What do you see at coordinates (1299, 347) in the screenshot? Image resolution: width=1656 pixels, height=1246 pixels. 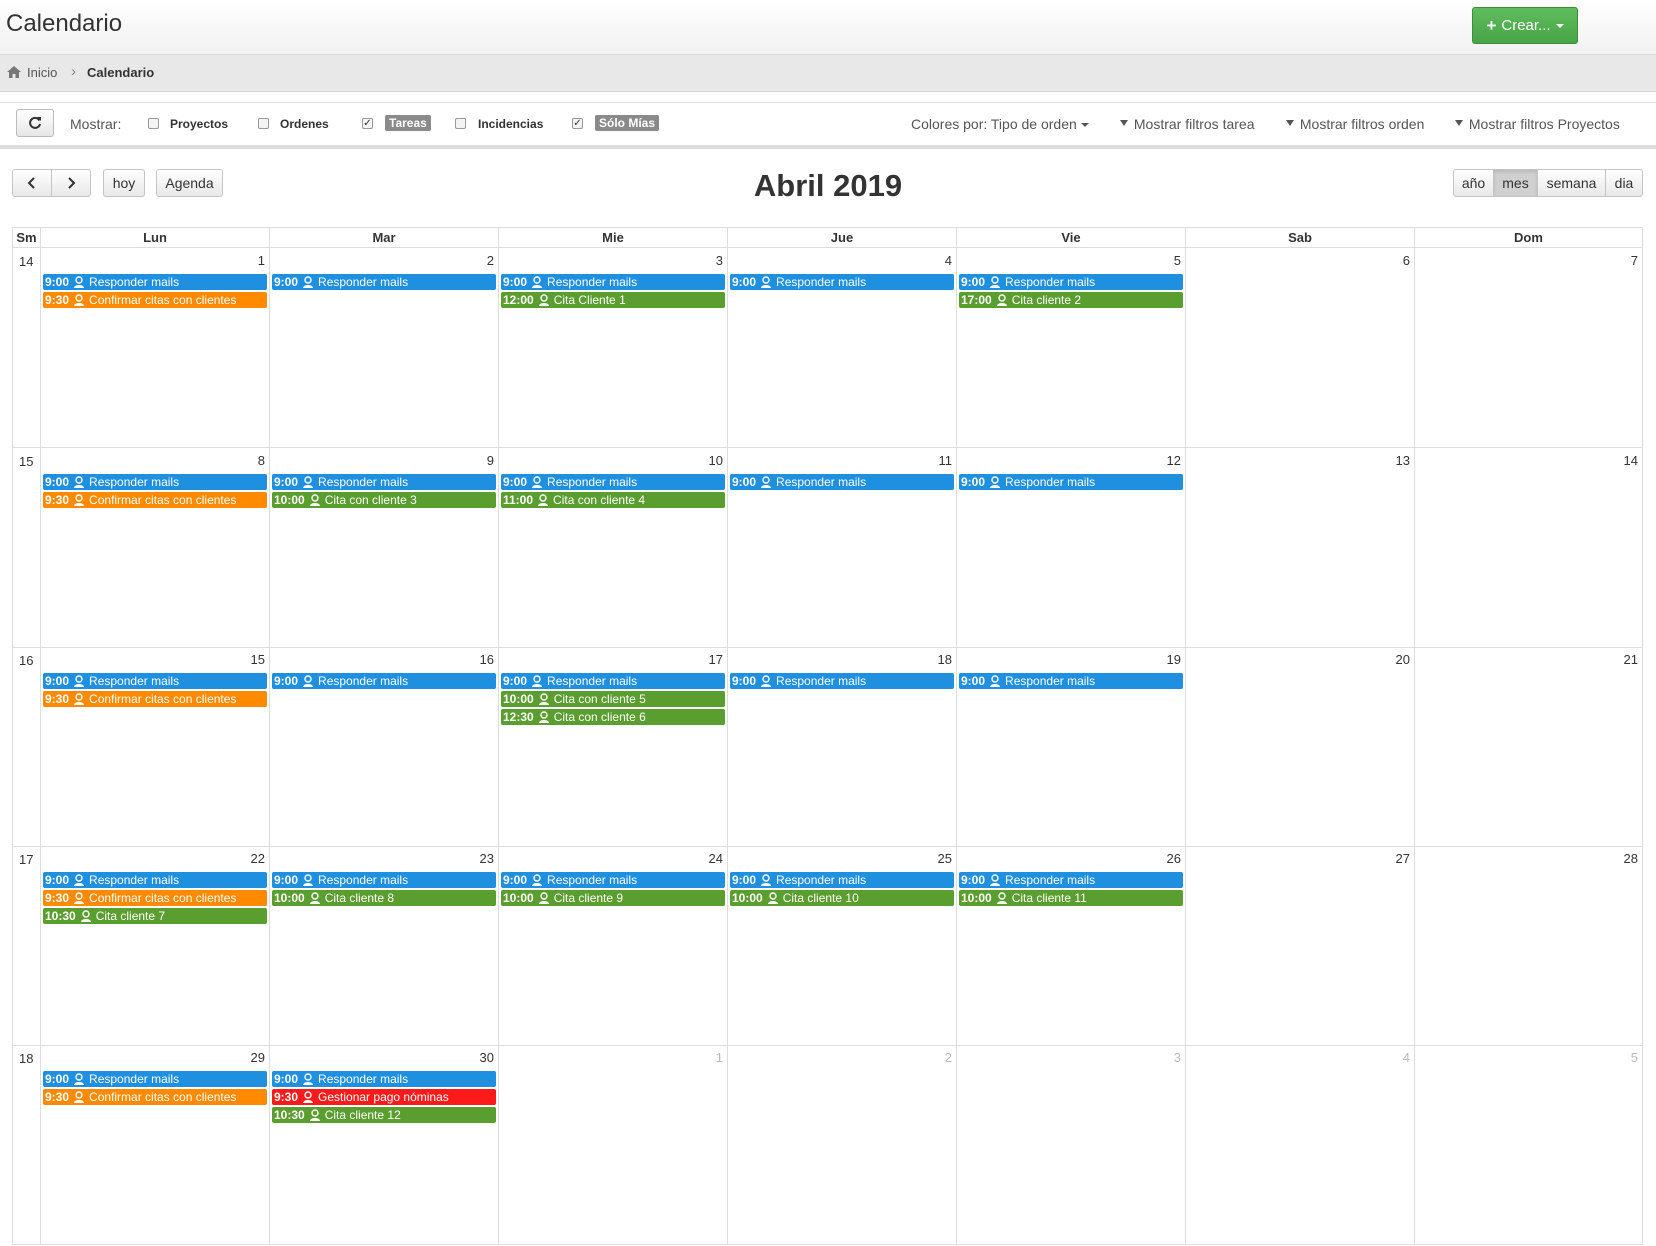 I see `day-cell: 6` at bounding box center [1299, 347].